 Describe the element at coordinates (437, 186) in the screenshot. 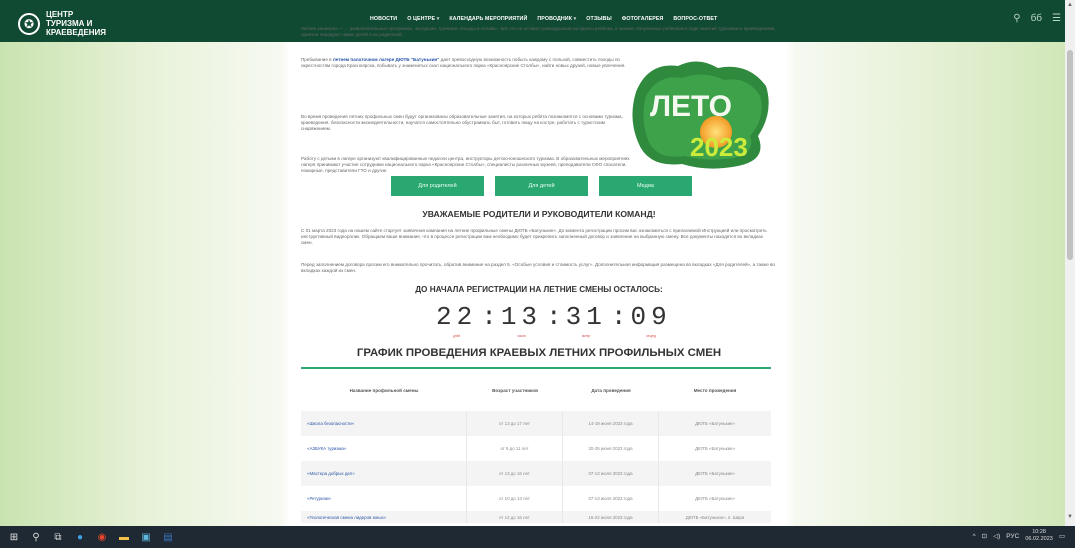

I see `for-parents-button: Для родителей` at that location.